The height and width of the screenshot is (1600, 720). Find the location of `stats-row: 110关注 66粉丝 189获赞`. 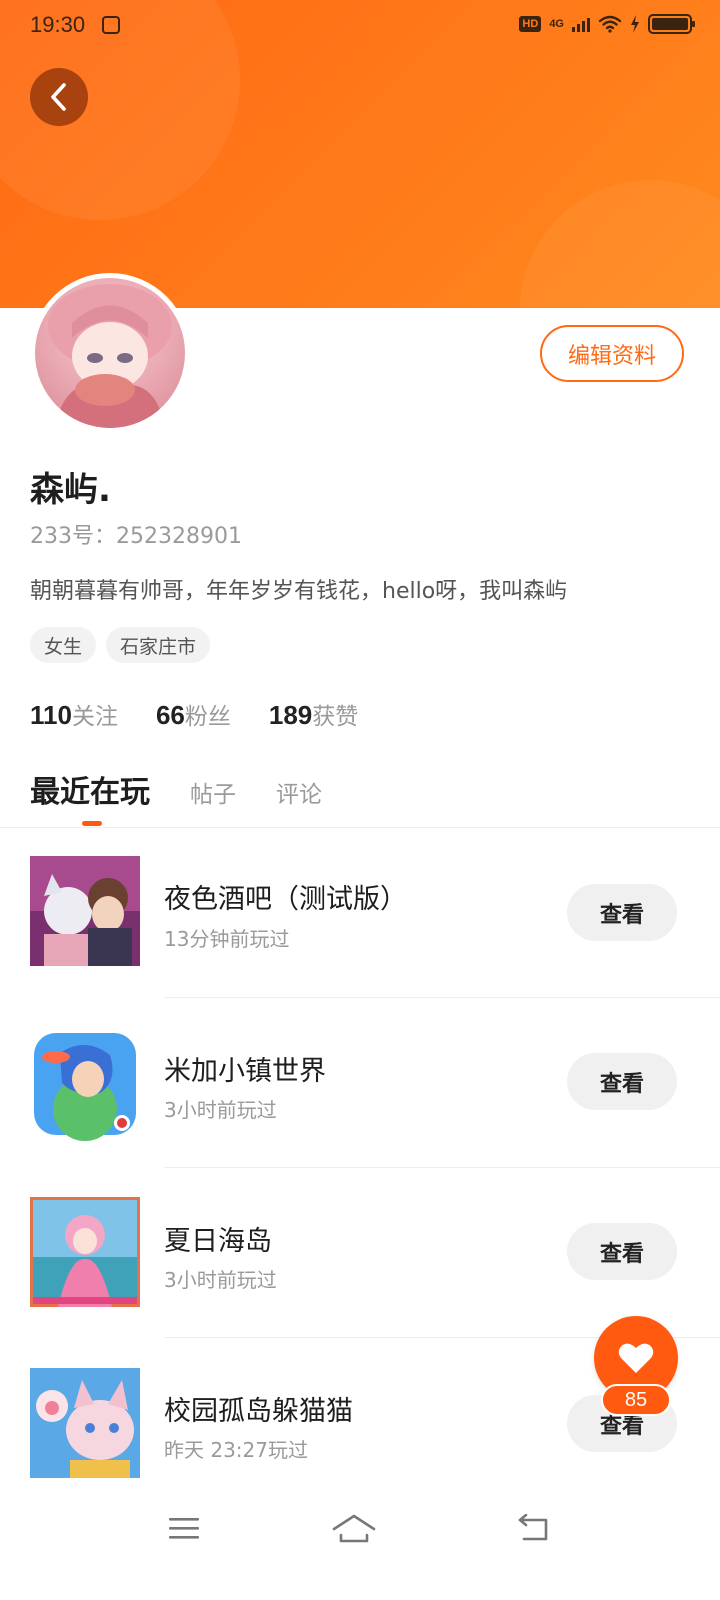

stats-row: 110关注 66粉丝 189获赞 is located at coordinates (194, 714).